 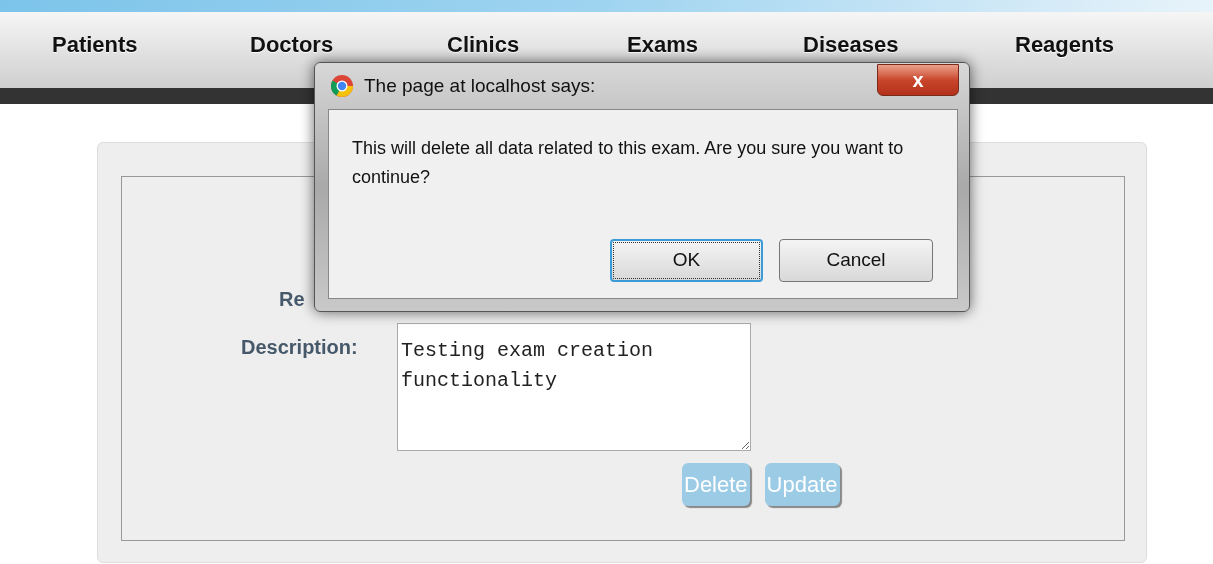 I want to click on dialog-message: This will delete all data related to this exam. Are you sure you want to continue?, so click(x=628, y=163).